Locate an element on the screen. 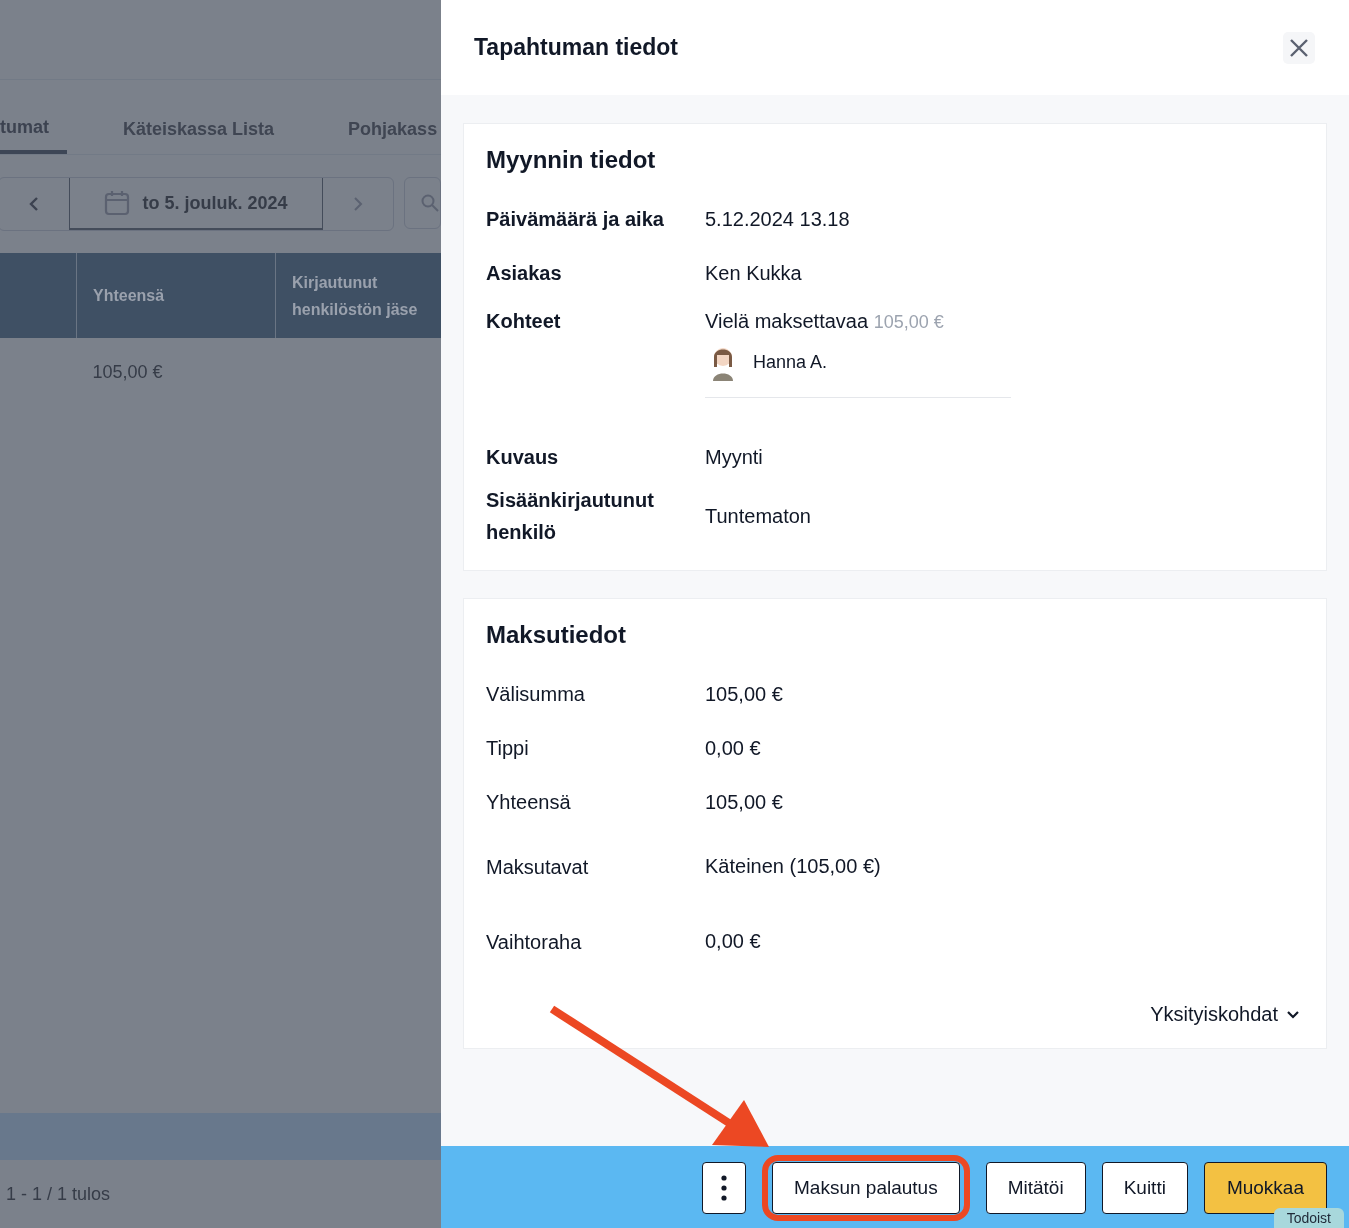 The width and height of the screenshot is (1349, 1228). field-label: Sisäänkirjautunut henkilö is located at coordinates (570, 516).